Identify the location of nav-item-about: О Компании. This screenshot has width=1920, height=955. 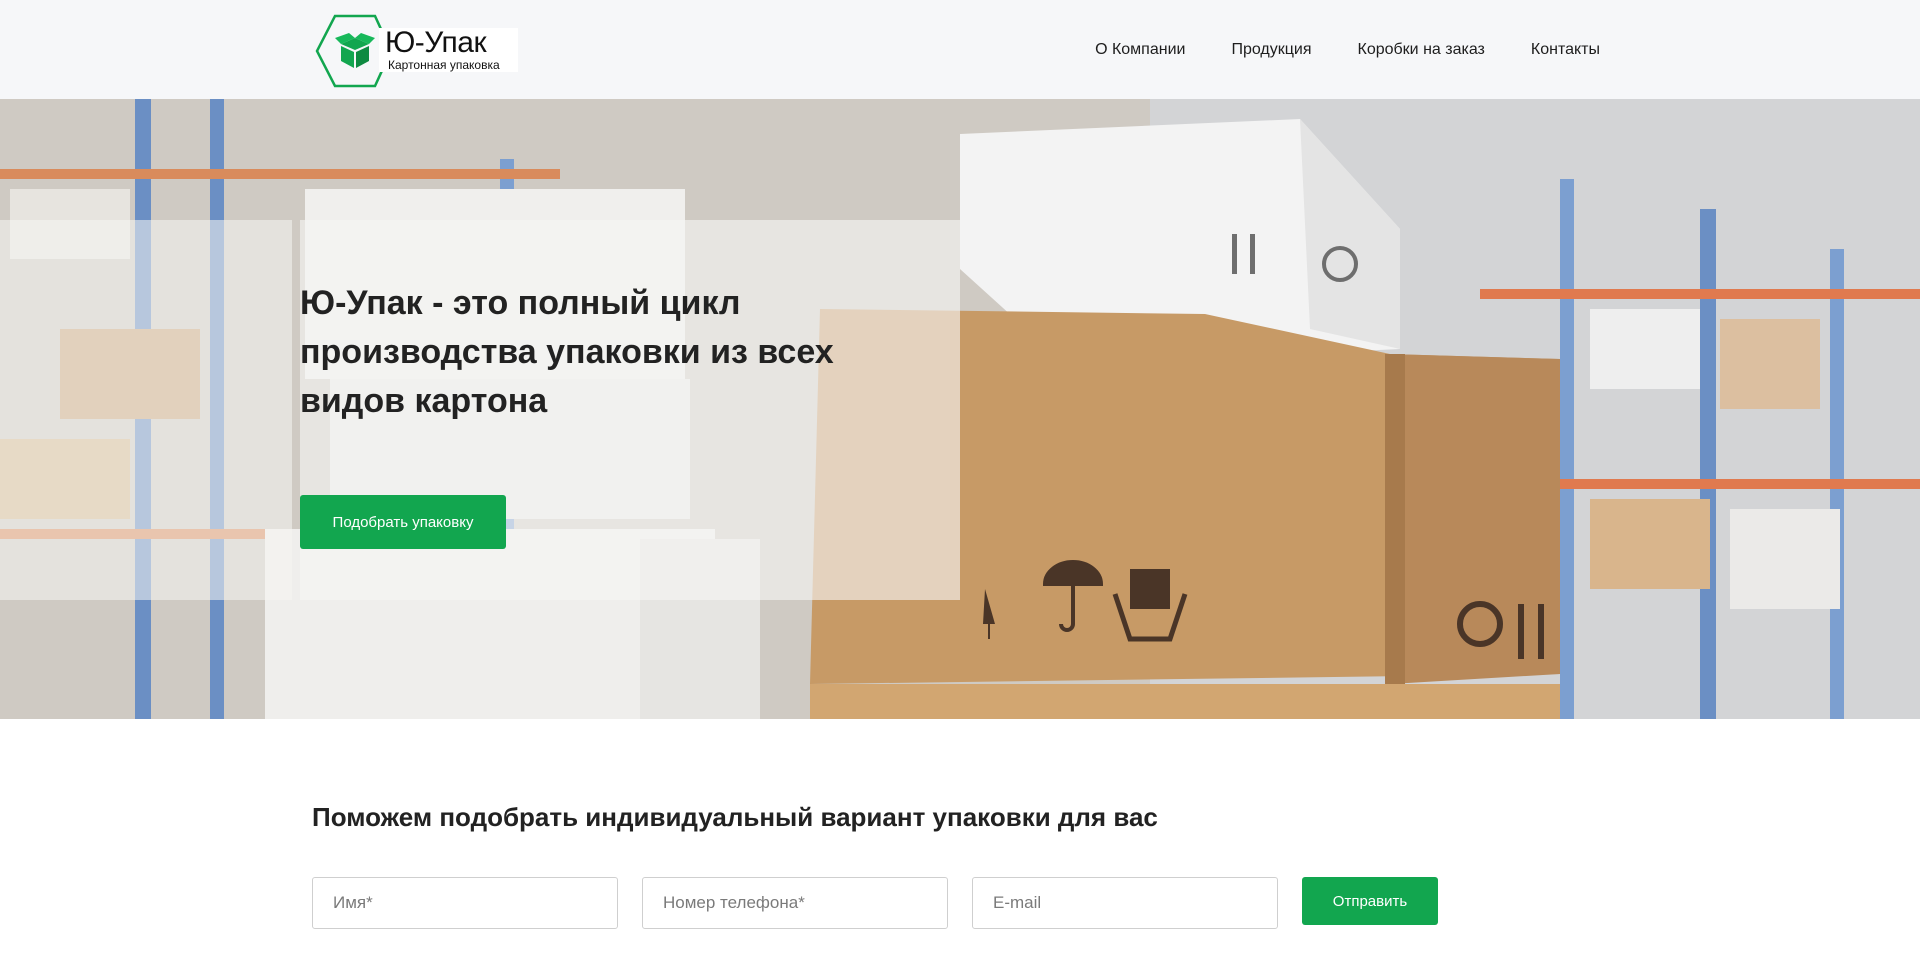
(1140, 50).